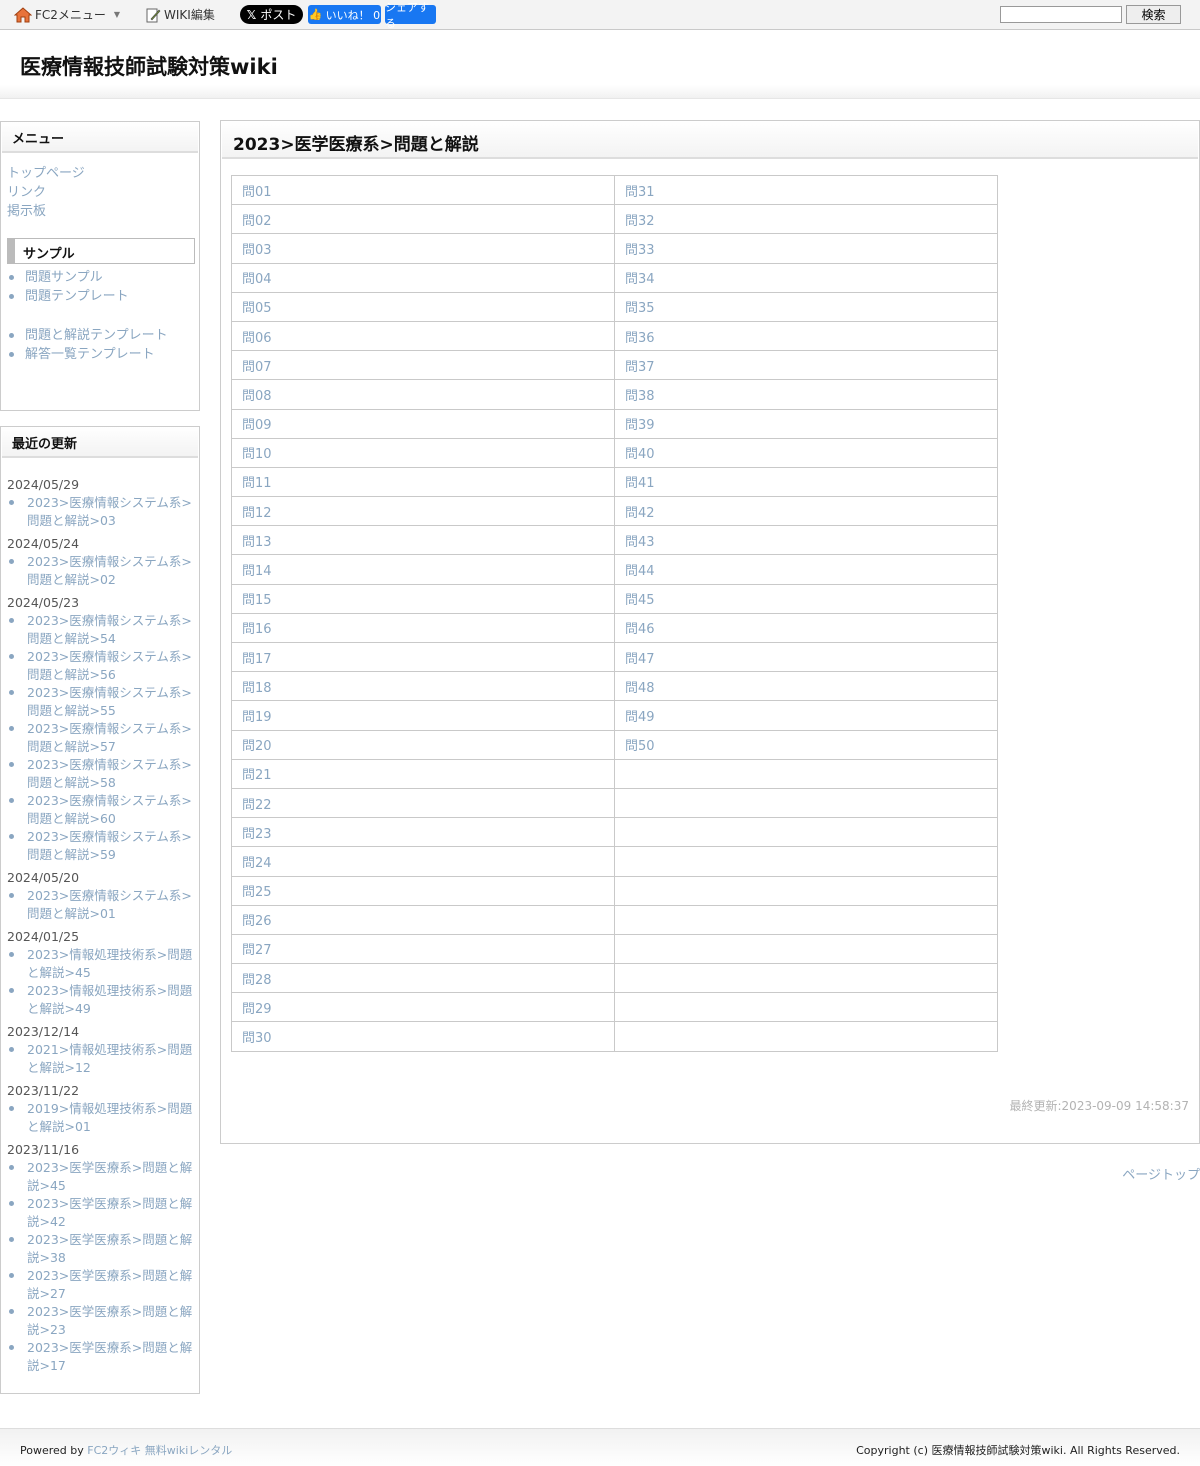 The width and height of the screenshot is (1200, 1466). I want to click on menu-top-links: トップページ リンク 掲示板, so click(46, 192).